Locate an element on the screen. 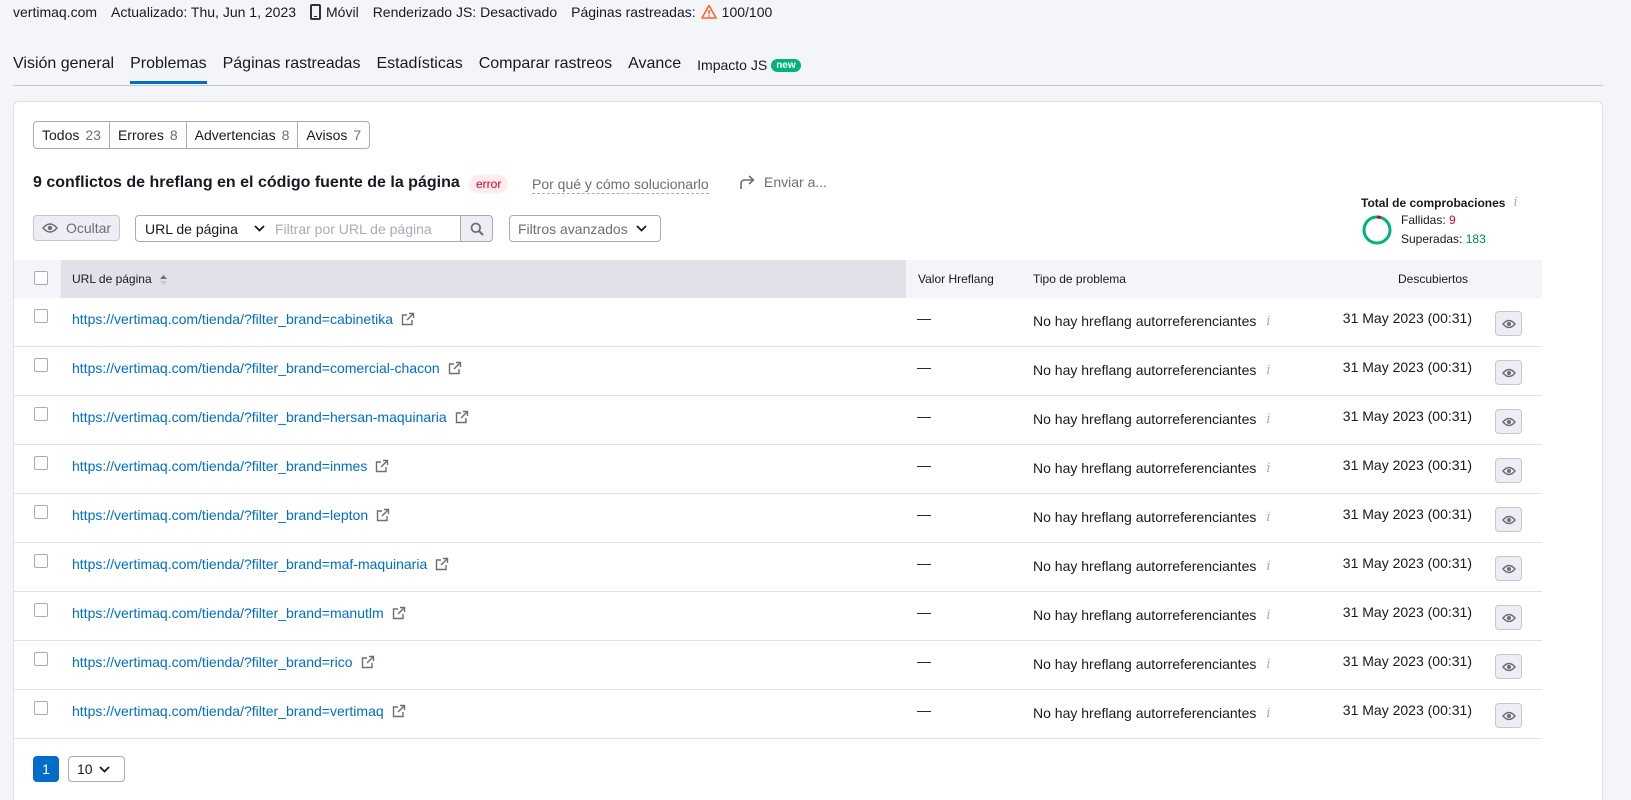 The image size is (1631, 800). device-info: Móvil is located at coordinates (334, 12).